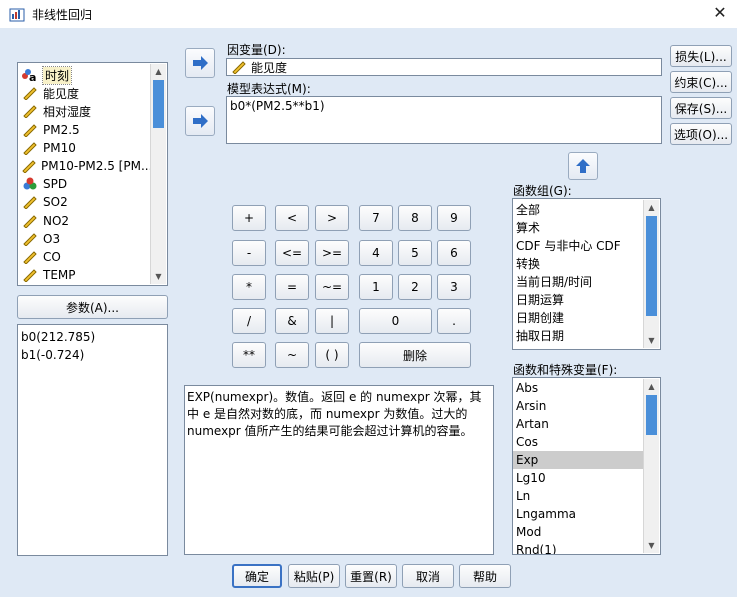 This screenshot has width=737, height=597. What do you see at coordinates (332, 355) in the screenshot?
I see `calc-parentheses-button: ( )` at bounding box center [332, 355].